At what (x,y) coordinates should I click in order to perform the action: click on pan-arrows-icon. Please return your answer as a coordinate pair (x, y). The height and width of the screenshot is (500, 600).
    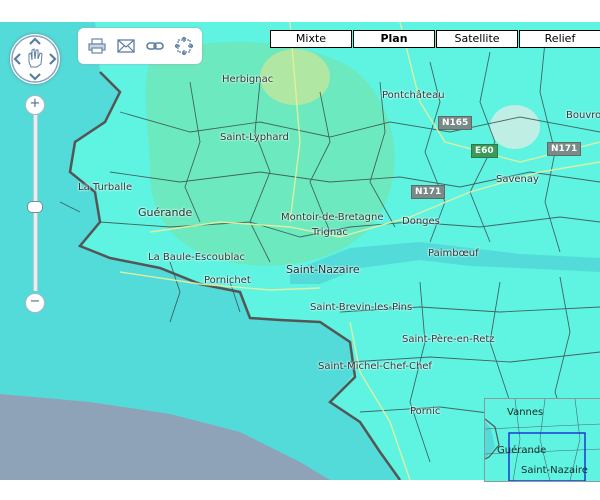
    Looking at the image, I should click on (35, 59).